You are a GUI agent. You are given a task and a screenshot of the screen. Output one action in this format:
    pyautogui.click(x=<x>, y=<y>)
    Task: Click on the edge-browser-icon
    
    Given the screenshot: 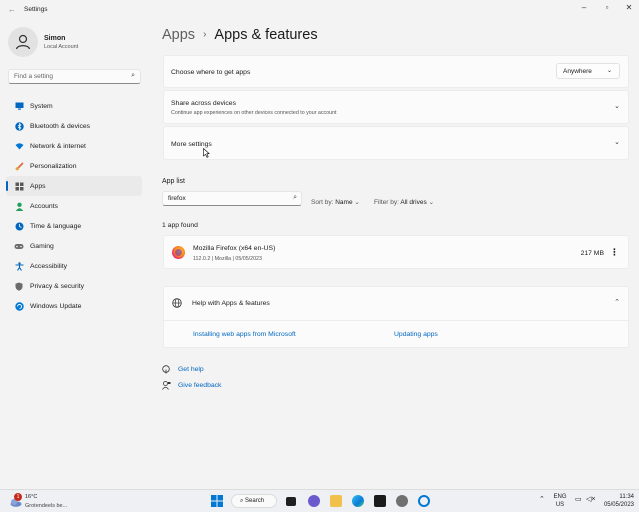 What is the action you would take?
    pyautogui.click(x=358, y=501)
    